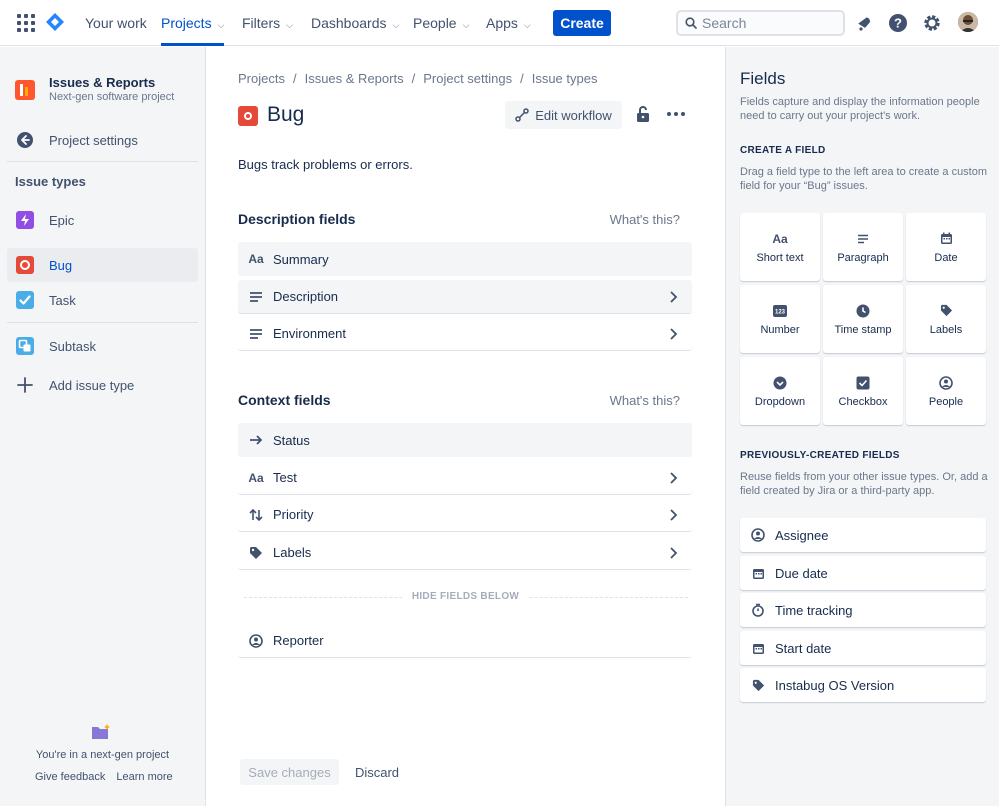 The height and width of the screenshot is (806, 999). What do you see at coordinates (465, 478) in the screenshot?
I see `field-row-test: Aa Test` at bounding box center [465, 478].